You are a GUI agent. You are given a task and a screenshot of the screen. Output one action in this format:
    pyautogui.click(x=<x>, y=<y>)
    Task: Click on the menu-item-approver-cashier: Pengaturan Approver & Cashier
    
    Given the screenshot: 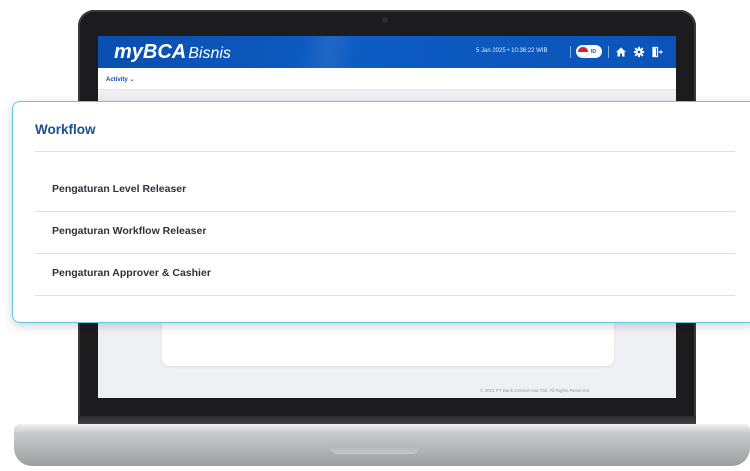 What is the action you would take?
    pyautogui.click(x=385, y=274)
    